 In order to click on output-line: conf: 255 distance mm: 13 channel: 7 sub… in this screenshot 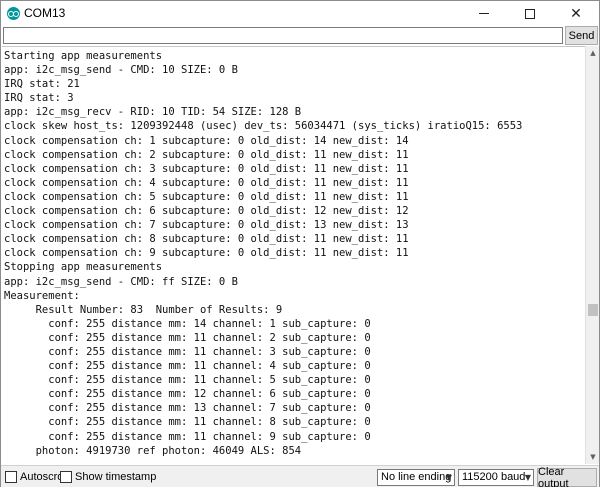, I will do `click(187, 408)`.